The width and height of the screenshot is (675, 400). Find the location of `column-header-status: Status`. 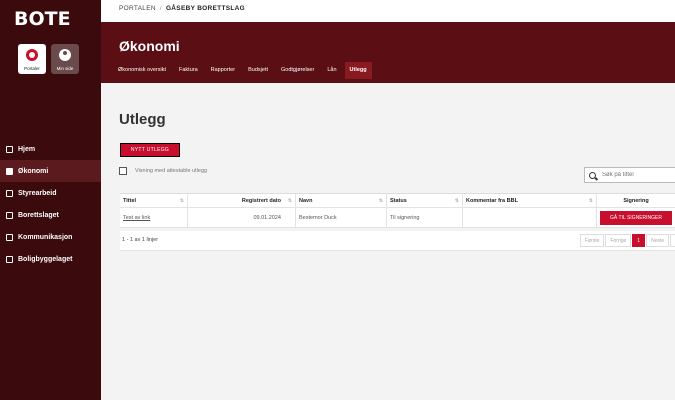

column-header-status: Status is located at coordinates (425, 200).